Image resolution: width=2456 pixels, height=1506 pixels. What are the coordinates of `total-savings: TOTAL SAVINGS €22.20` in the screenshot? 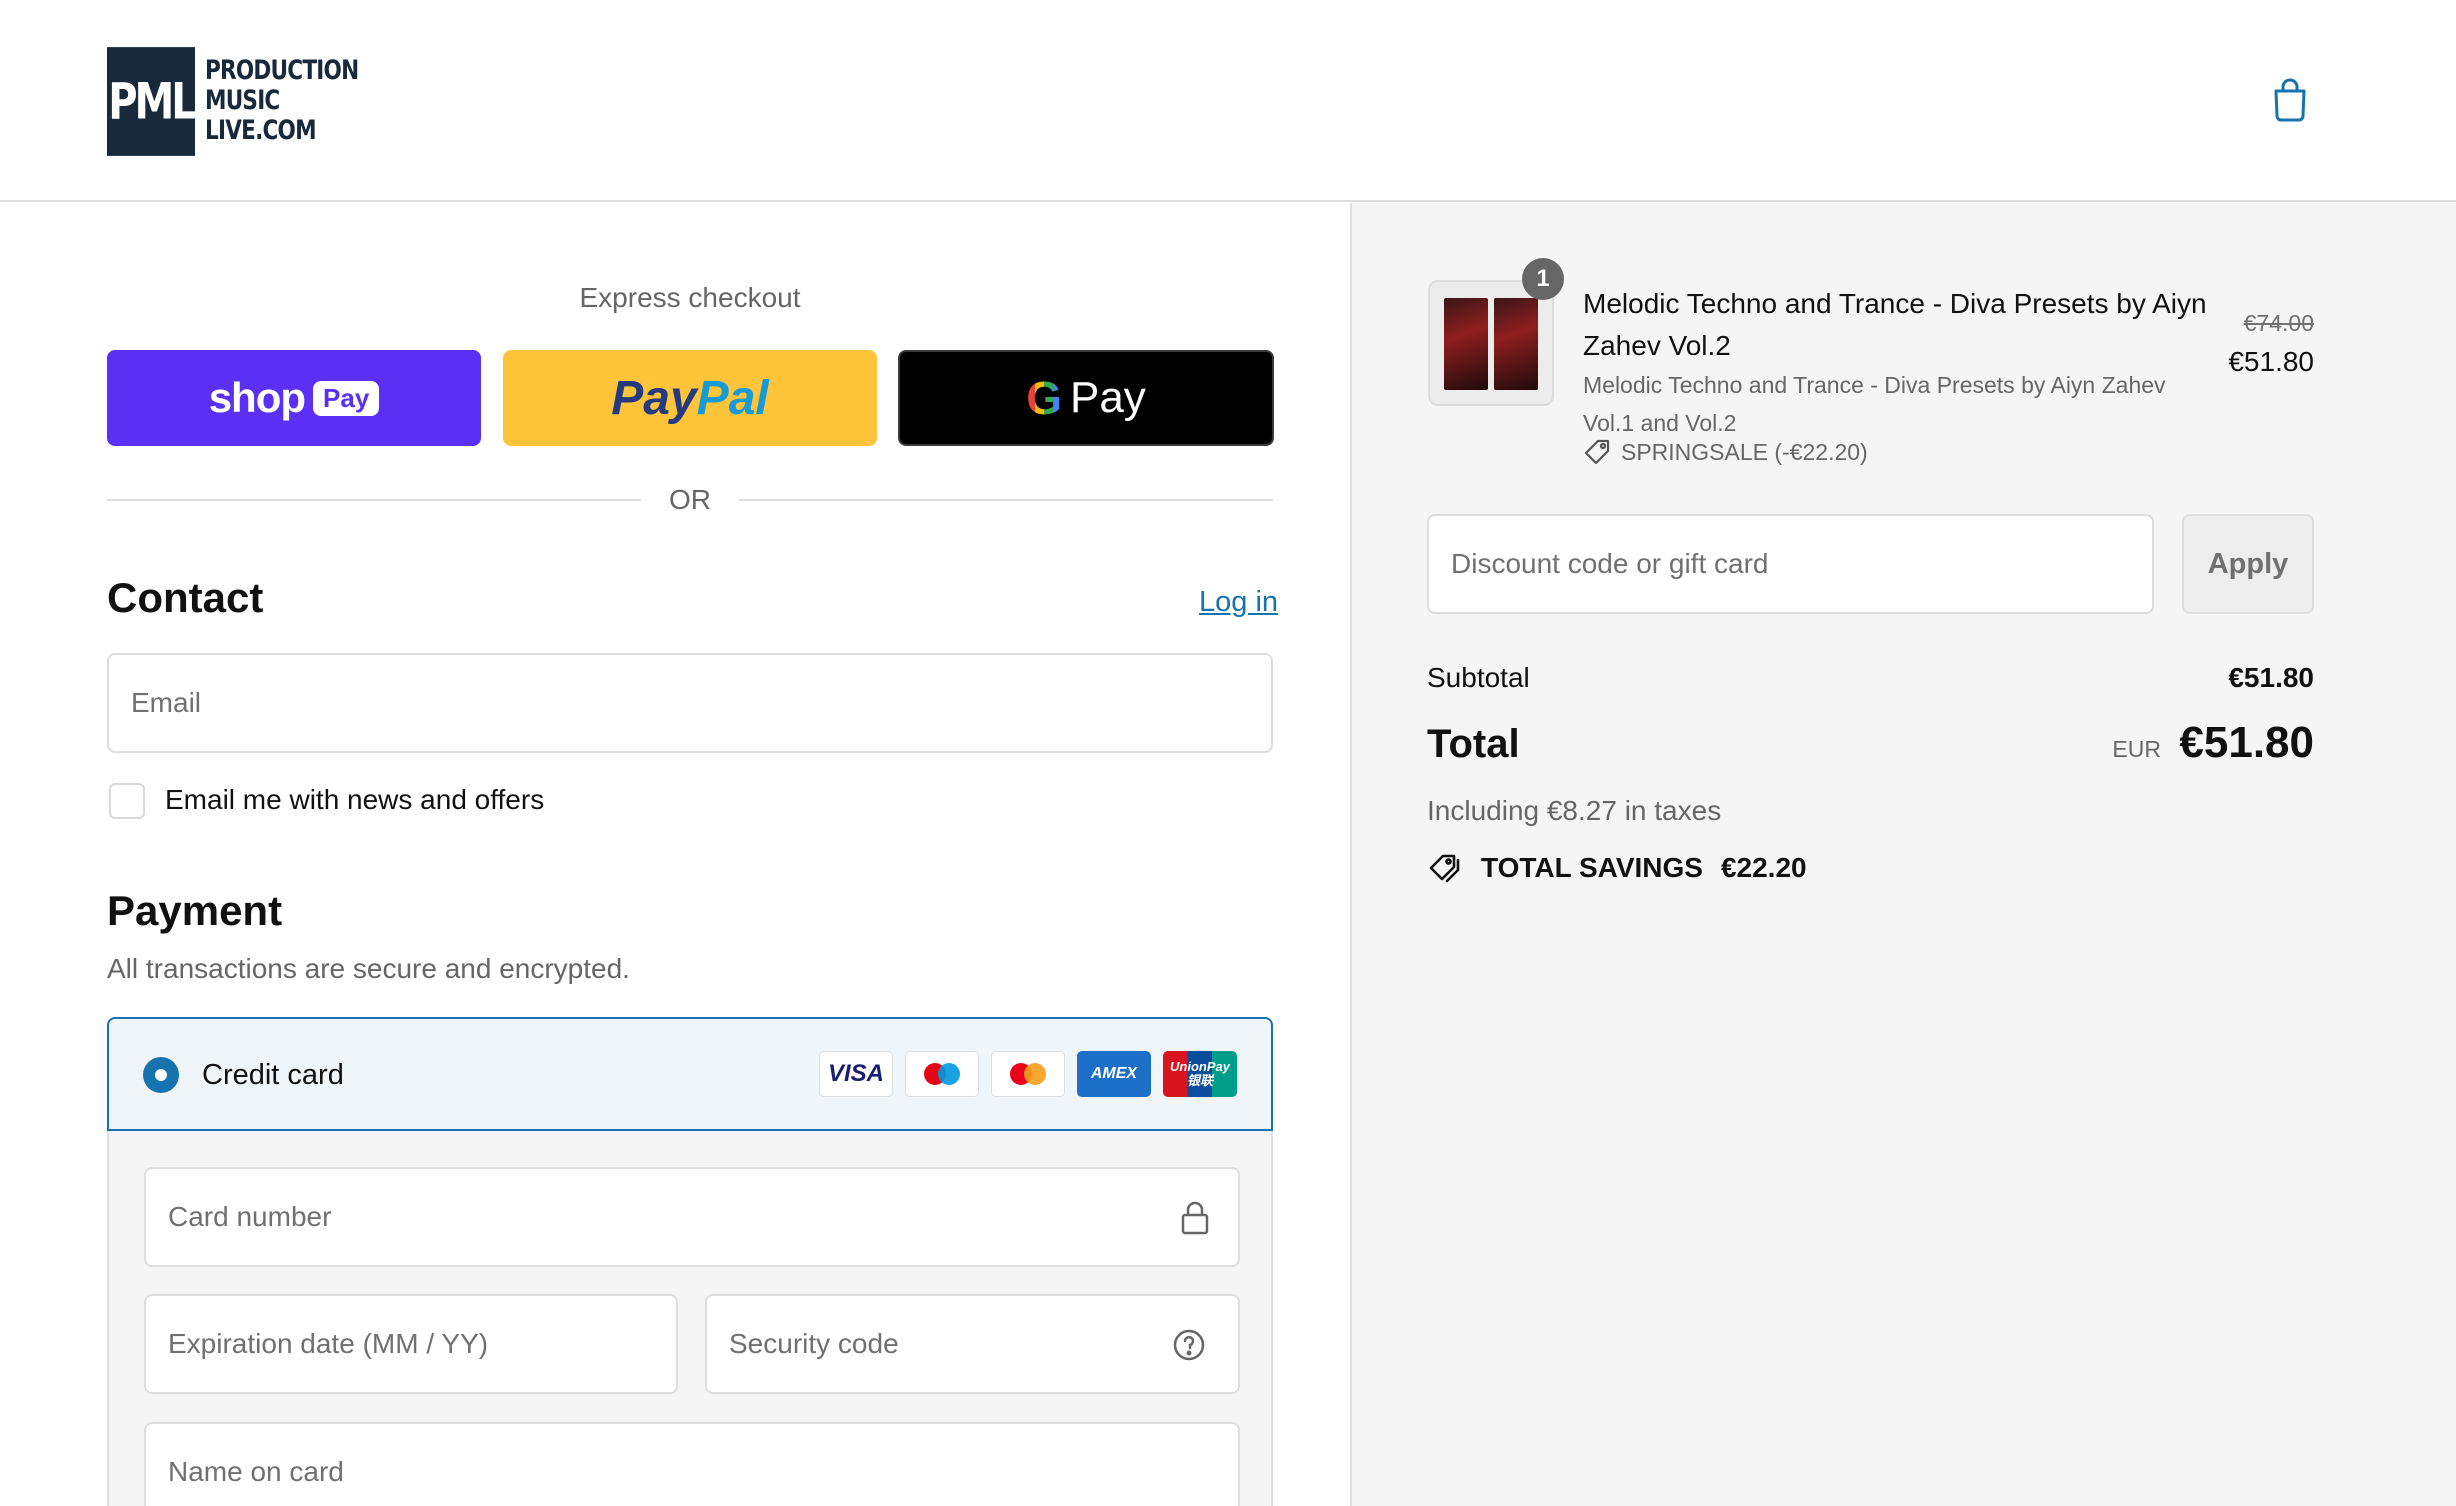 It's located at (1617, 868).